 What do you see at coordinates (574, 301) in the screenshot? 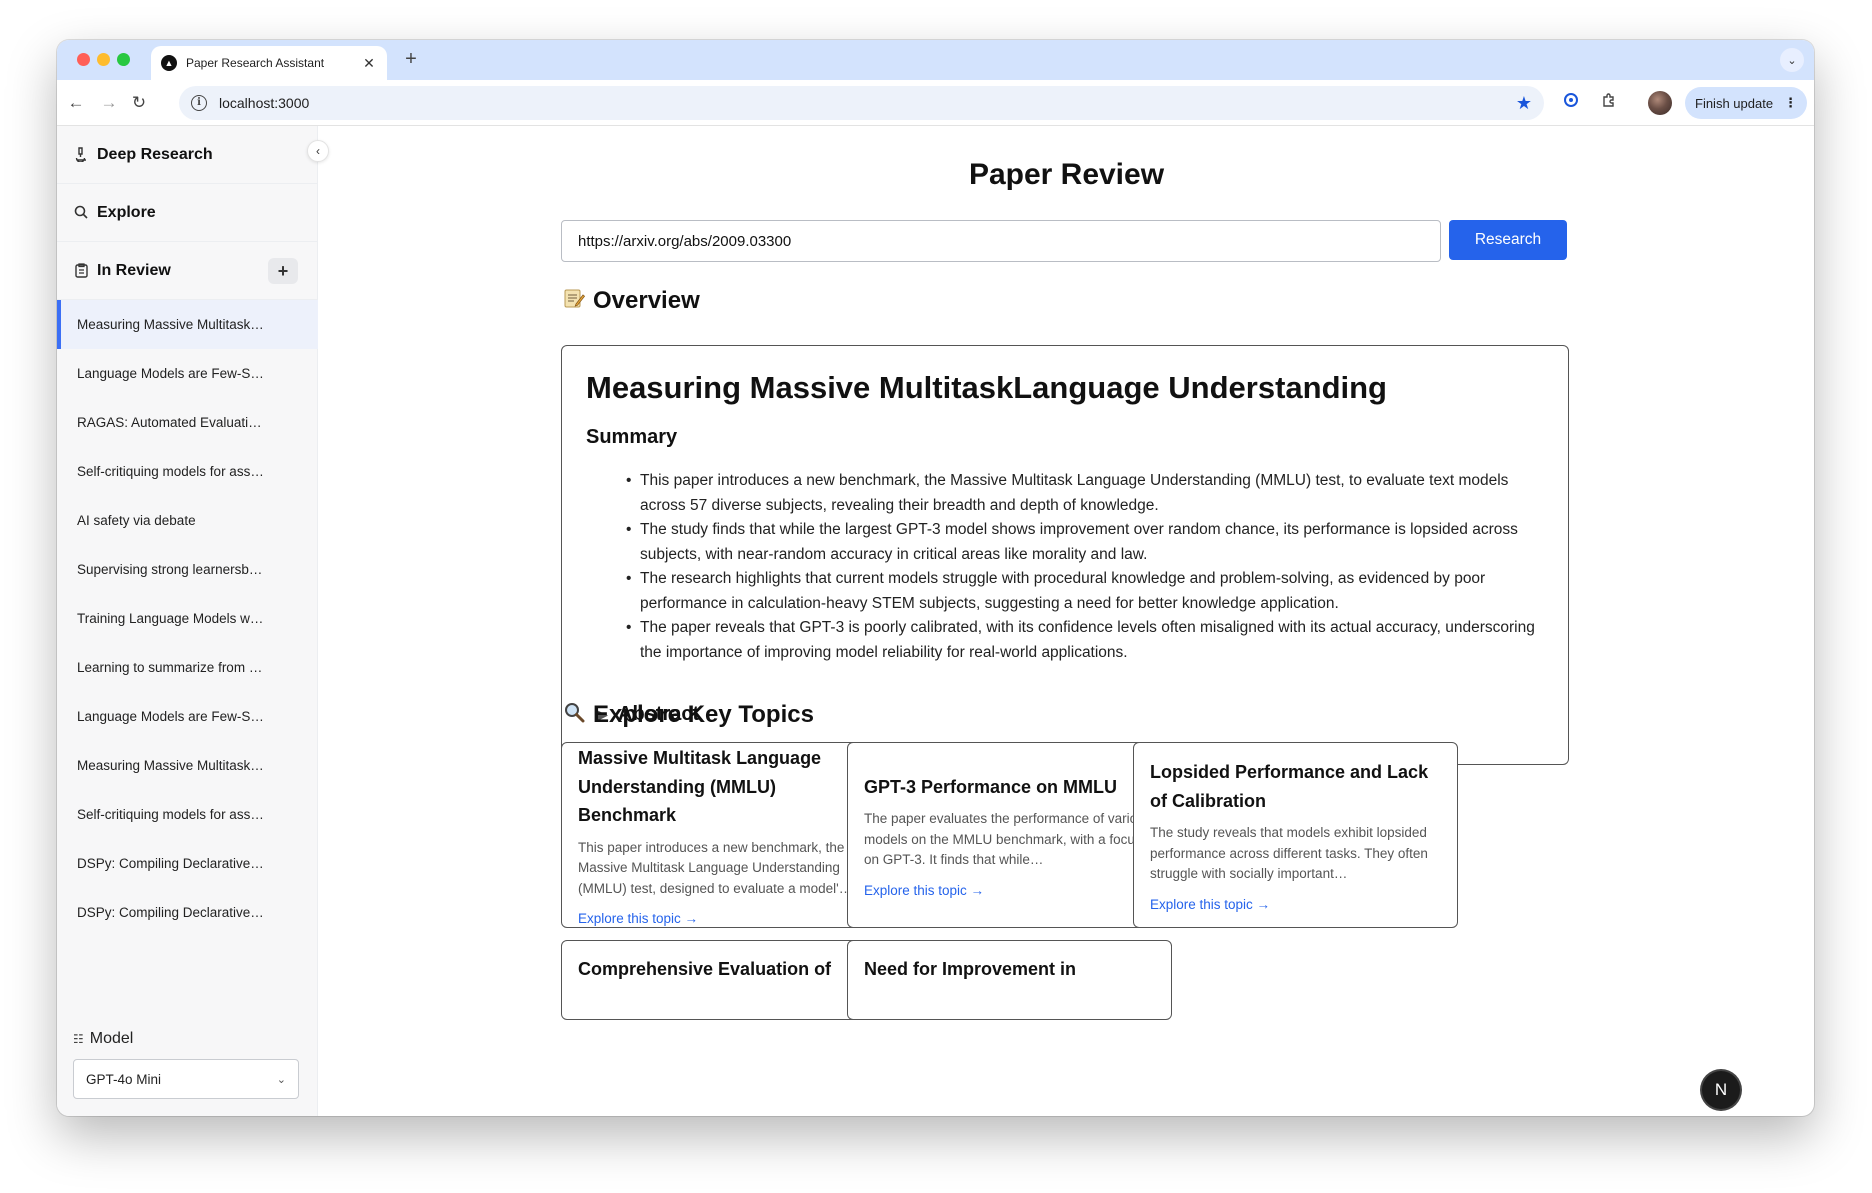
I see `memo-icon` at bounding box center [574, 301].